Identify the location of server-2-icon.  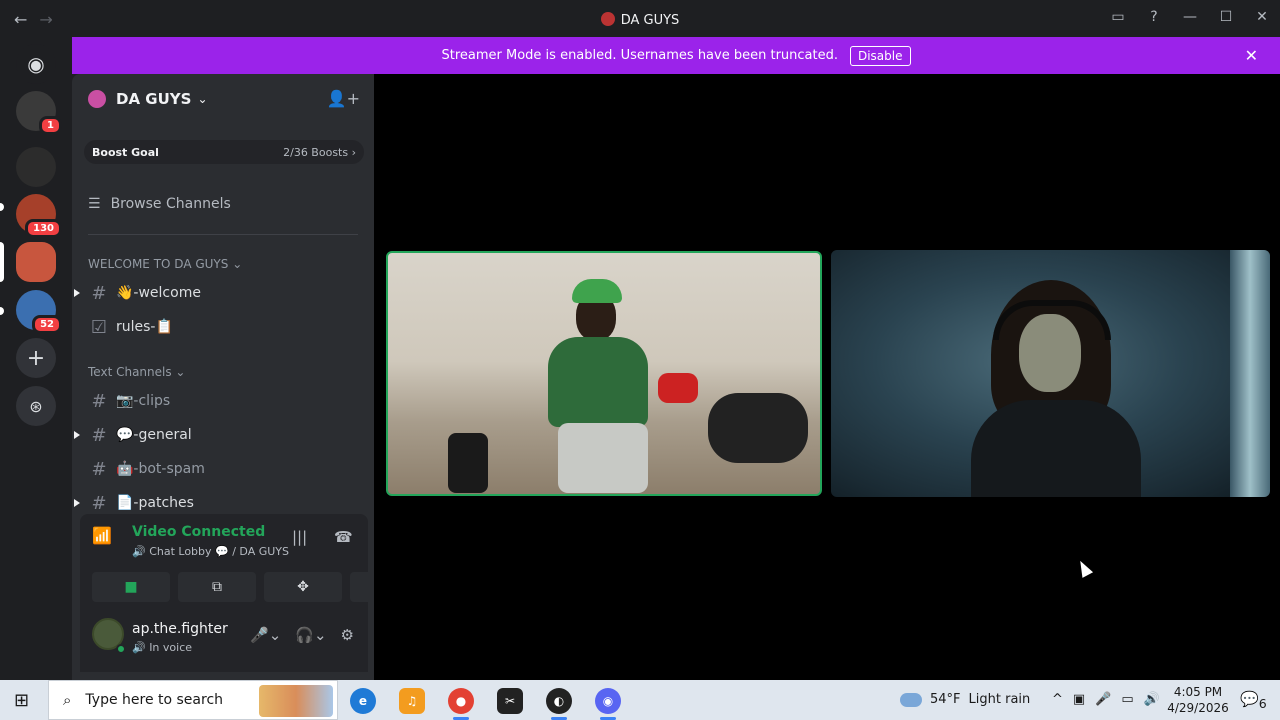
(36, 167).